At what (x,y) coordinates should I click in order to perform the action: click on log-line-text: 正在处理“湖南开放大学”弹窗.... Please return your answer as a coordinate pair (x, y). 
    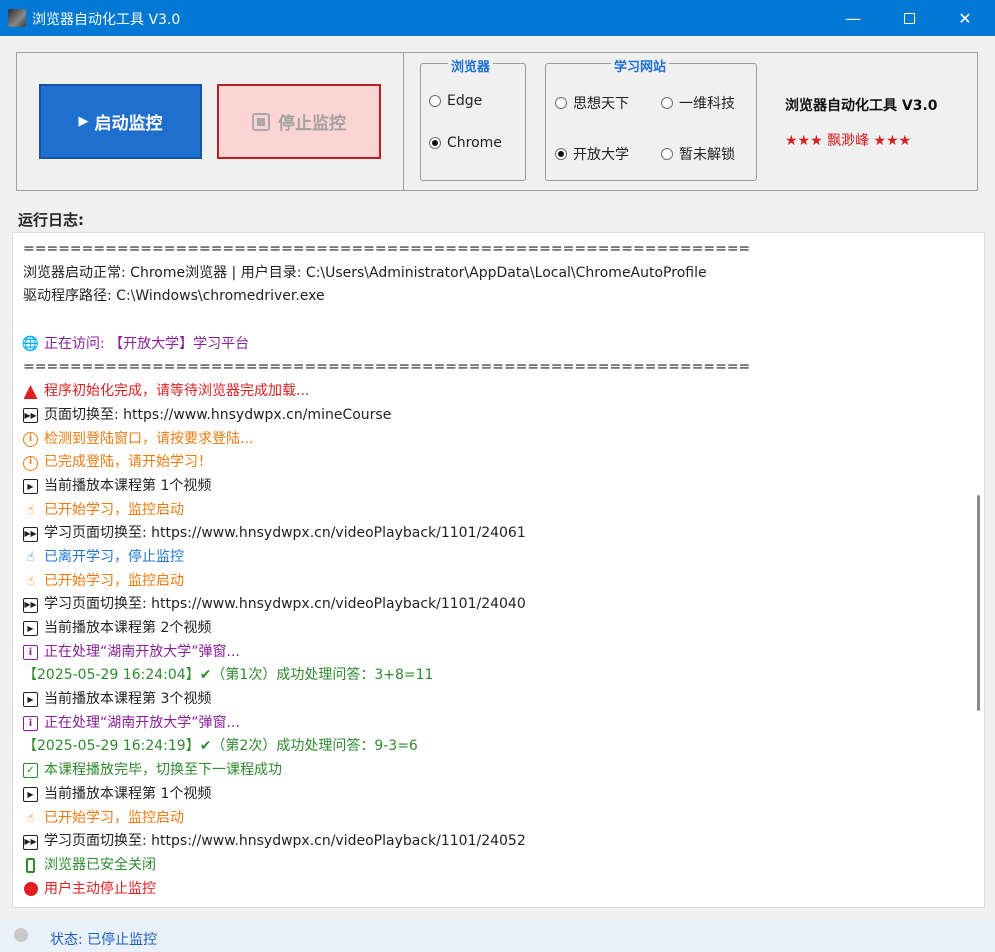
    Looking at the image, I should click on (142, 651).